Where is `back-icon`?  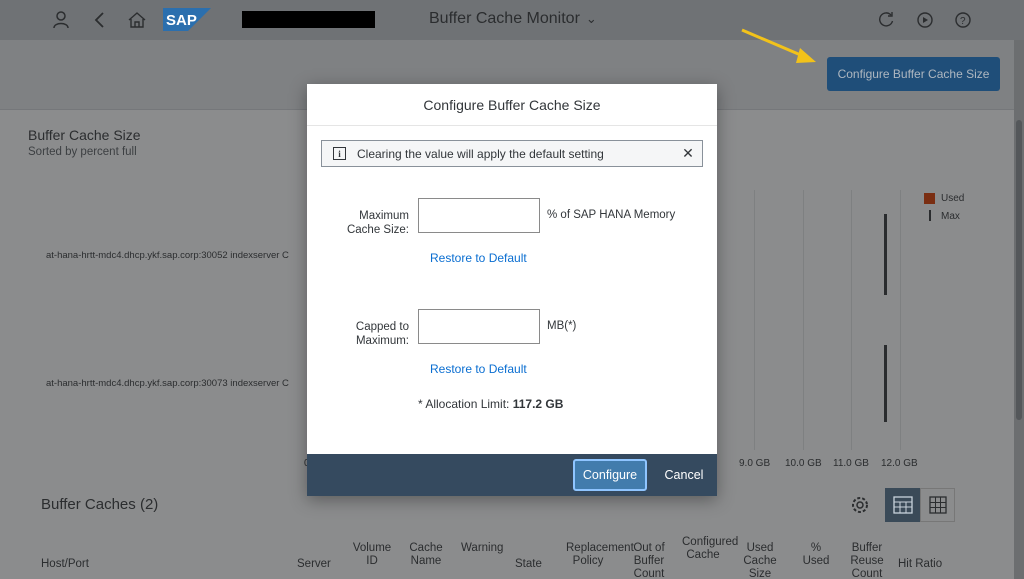 back-icon is located at coordinates (99, 20).